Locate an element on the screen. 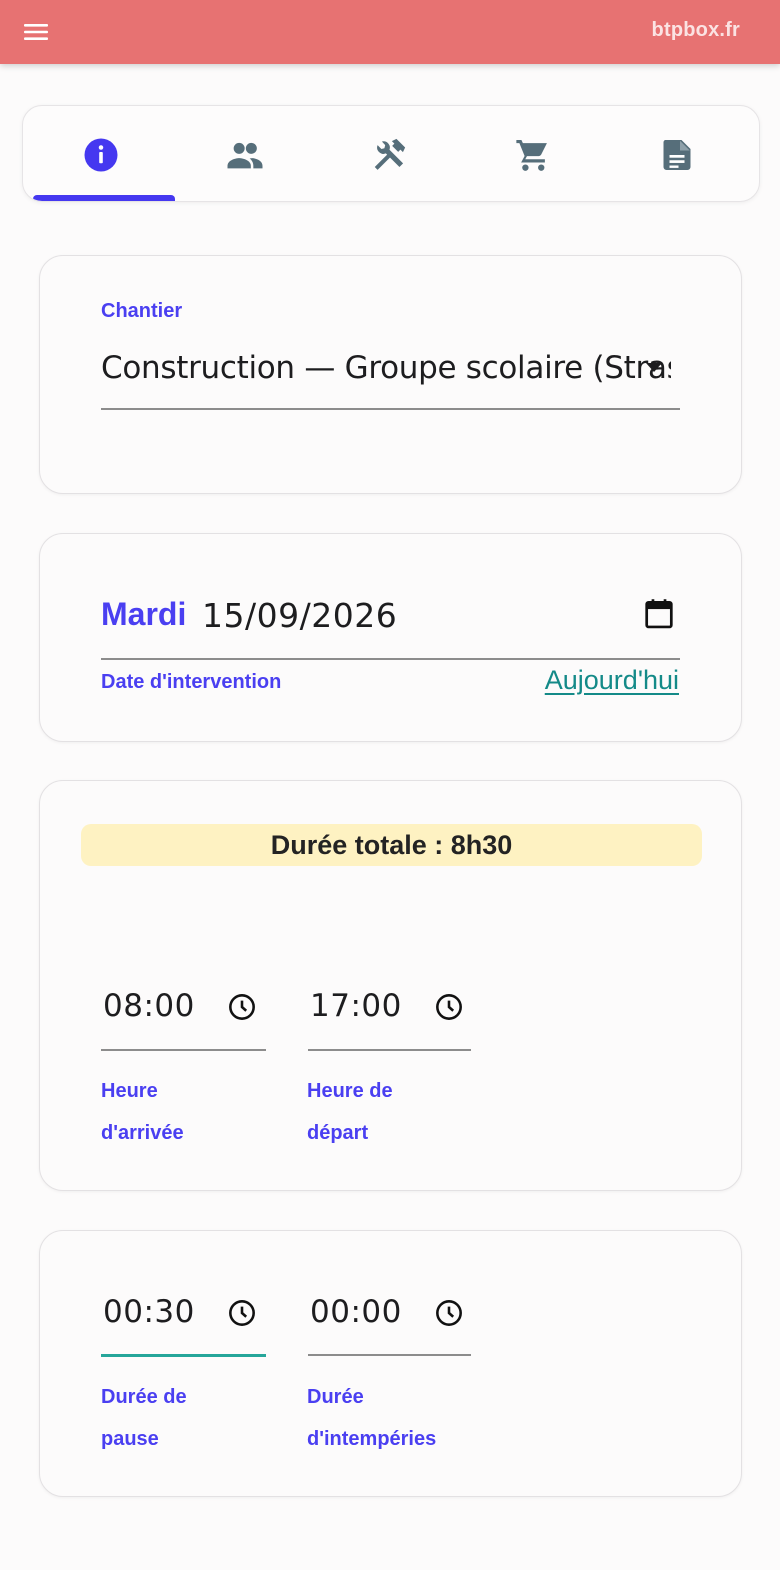 The image size is (780, 1570). arrival-label-line1: Heure is located at coordinates (129, 1091).